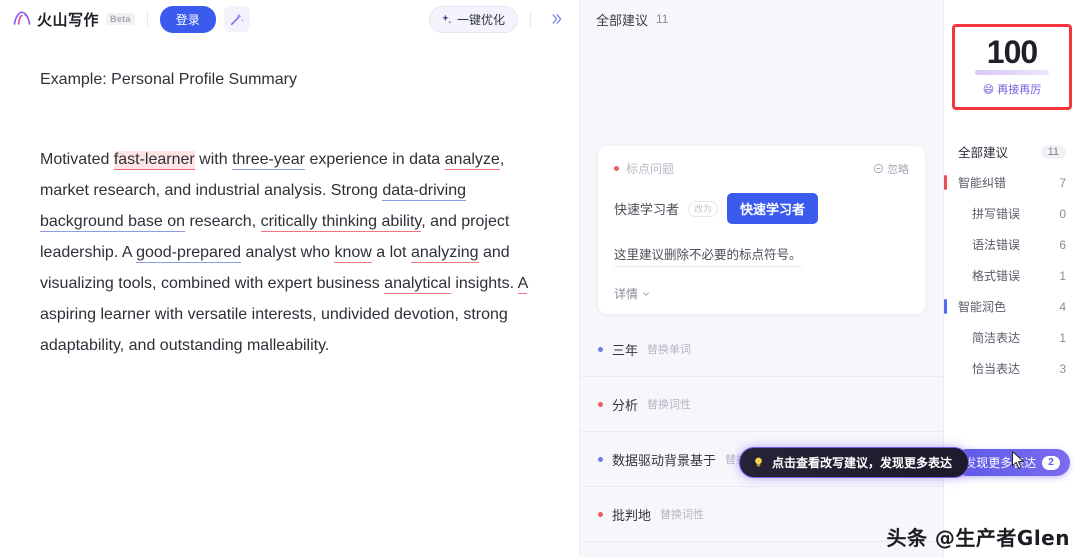 Image resolution: width=1080 pixels, height=557 pixels. What do you see at coordinates (662, 19) in the screenshot?
I see `suggestions-header-count: 11` at bounding box center [662, 19].